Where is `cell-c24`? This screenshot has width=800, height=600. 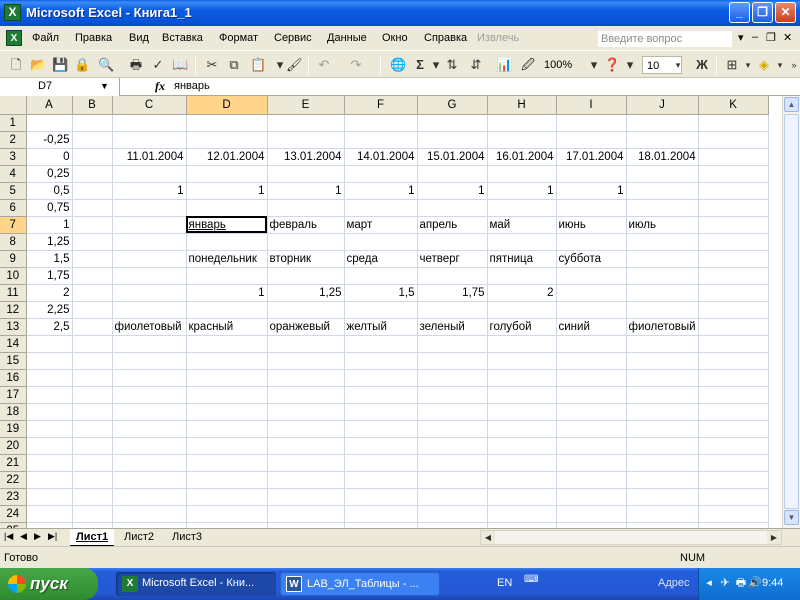 cell-c24 is located at coordinates (149, 514).